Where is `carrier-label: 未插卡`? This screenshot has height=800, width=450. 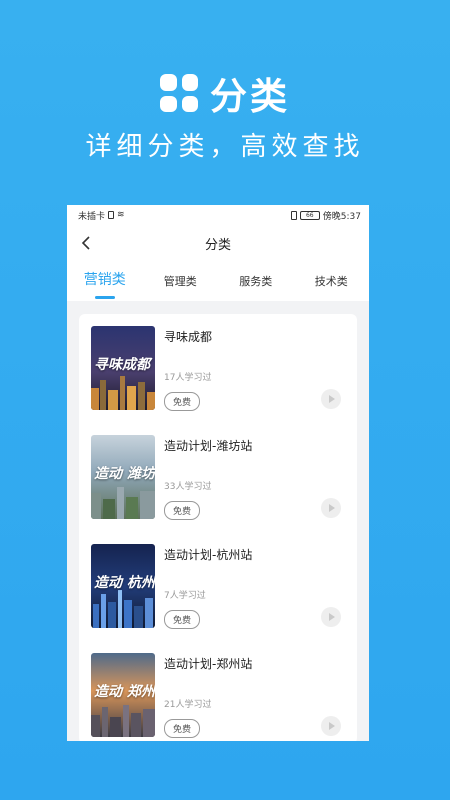 carrier-label: 未插卡 is located at coordinates (92, 216).